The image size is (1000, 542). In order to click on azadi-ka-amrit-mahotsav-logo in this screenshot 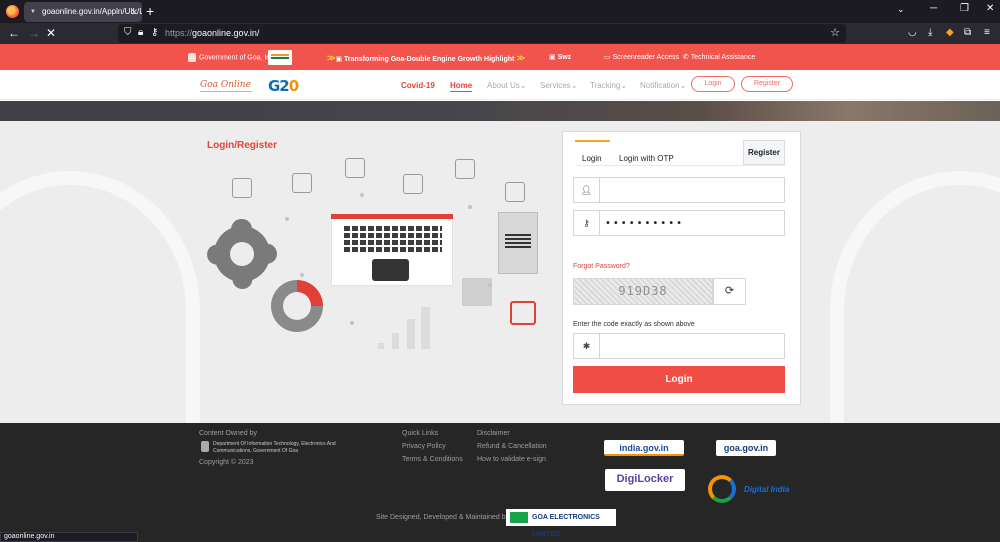, I will do `click(280, 57)`.